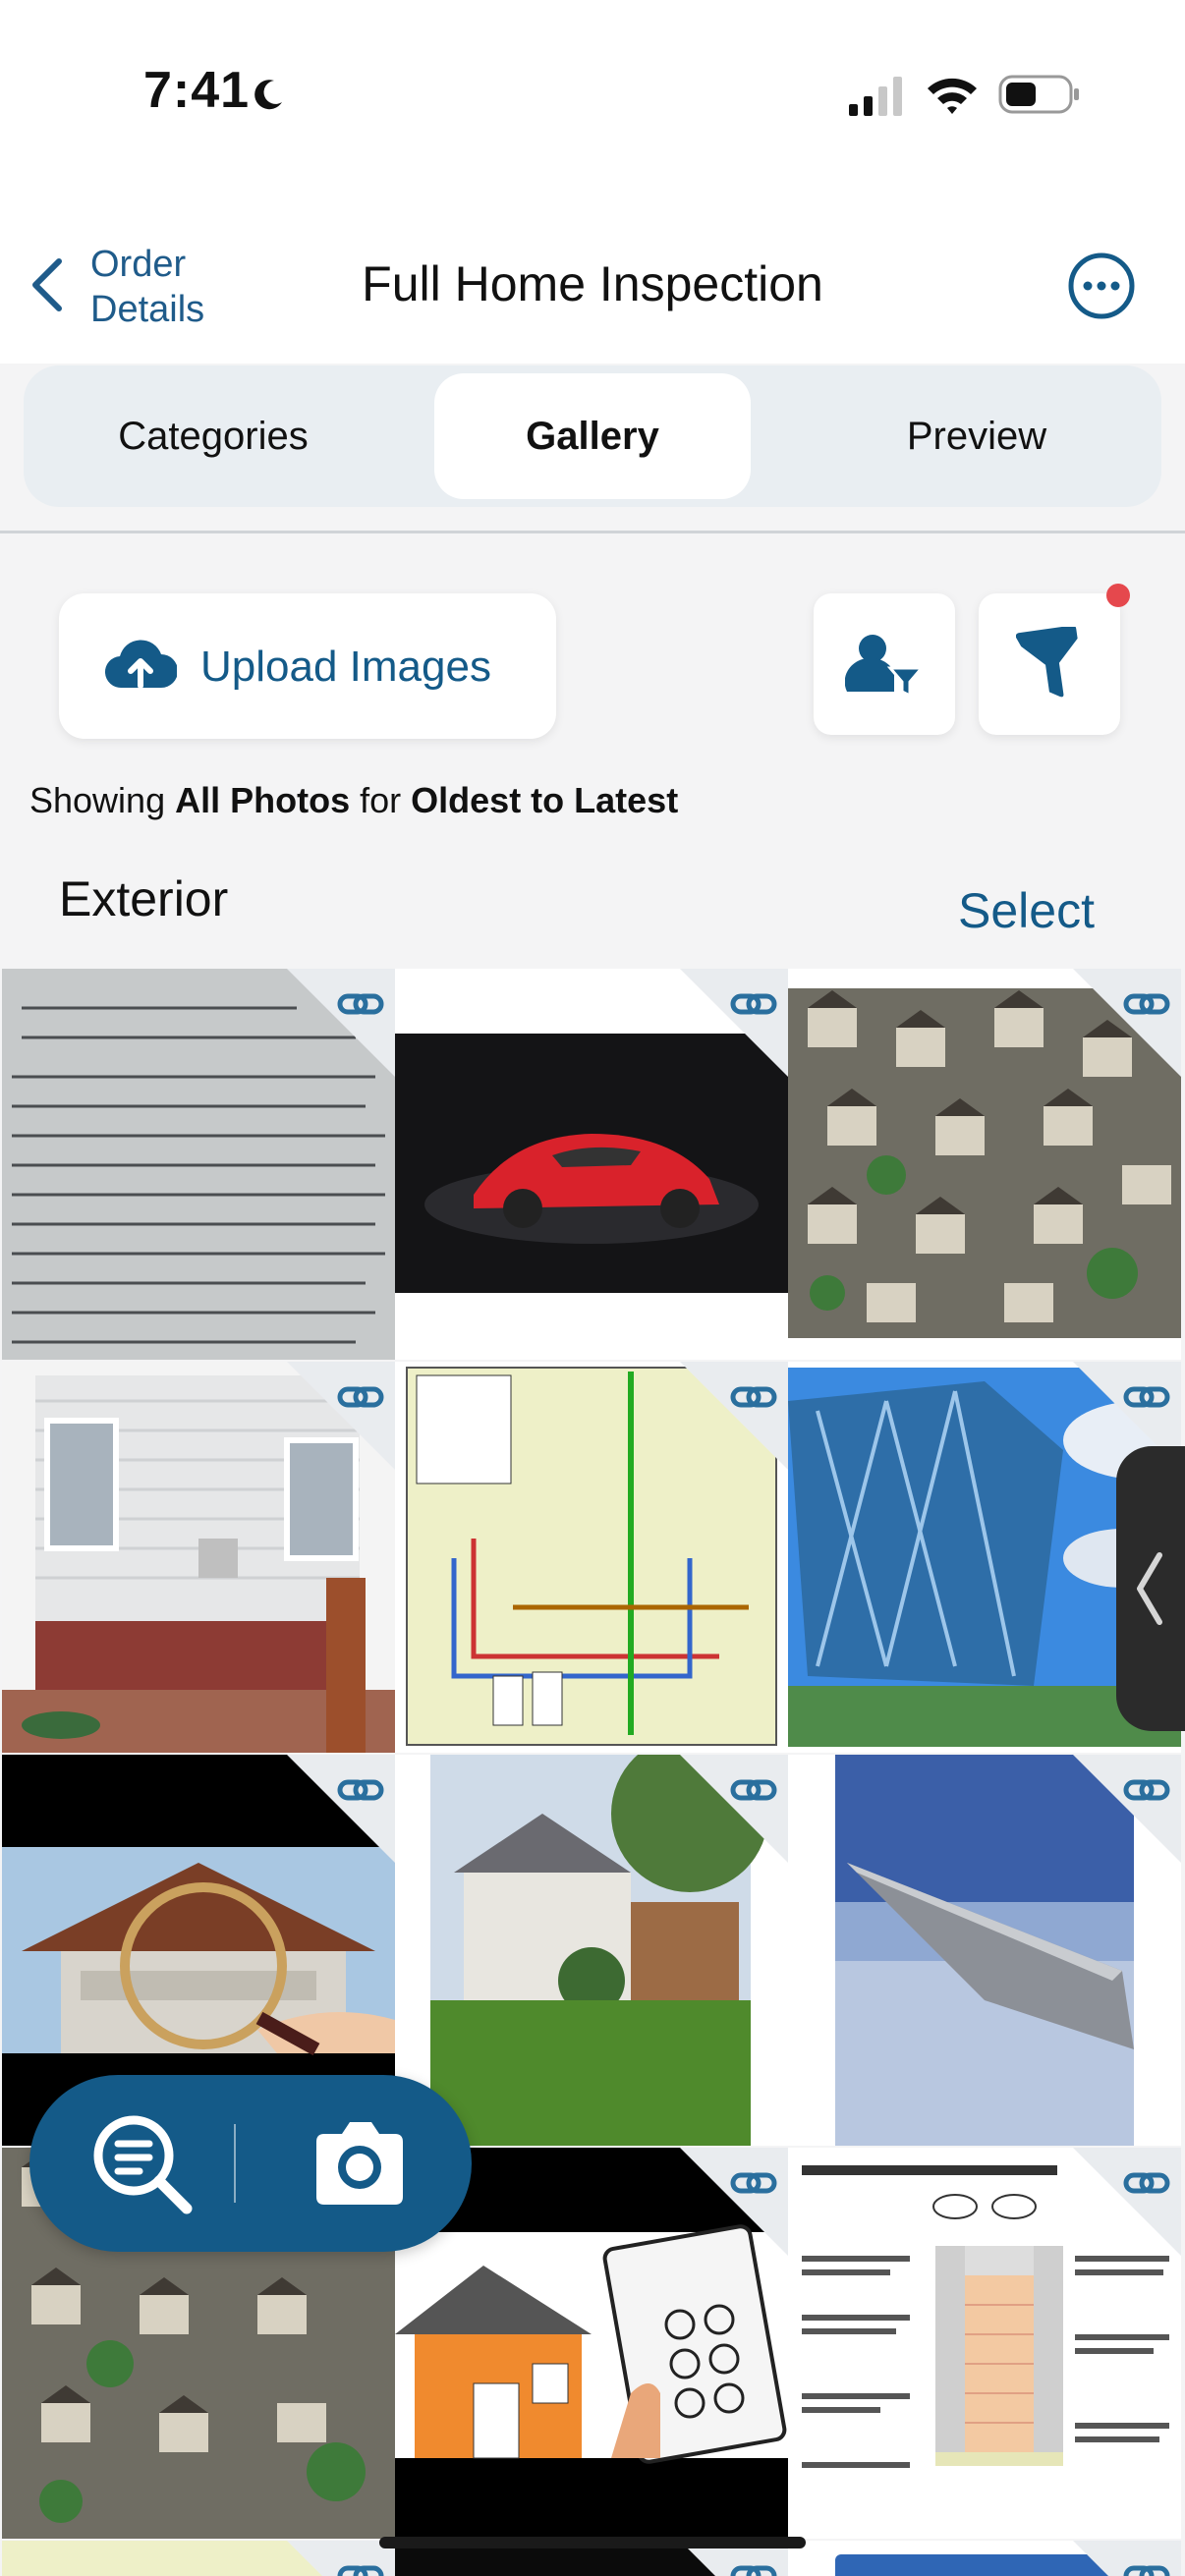  I want to click on upload-images-button: Upload Images, so click(308, 666).